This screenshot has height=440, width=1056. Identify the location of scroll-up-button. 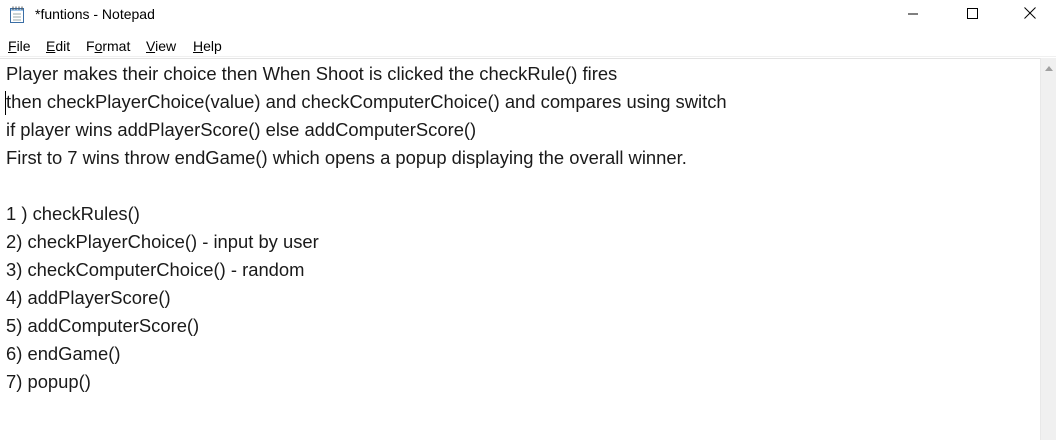
(1048, 66).